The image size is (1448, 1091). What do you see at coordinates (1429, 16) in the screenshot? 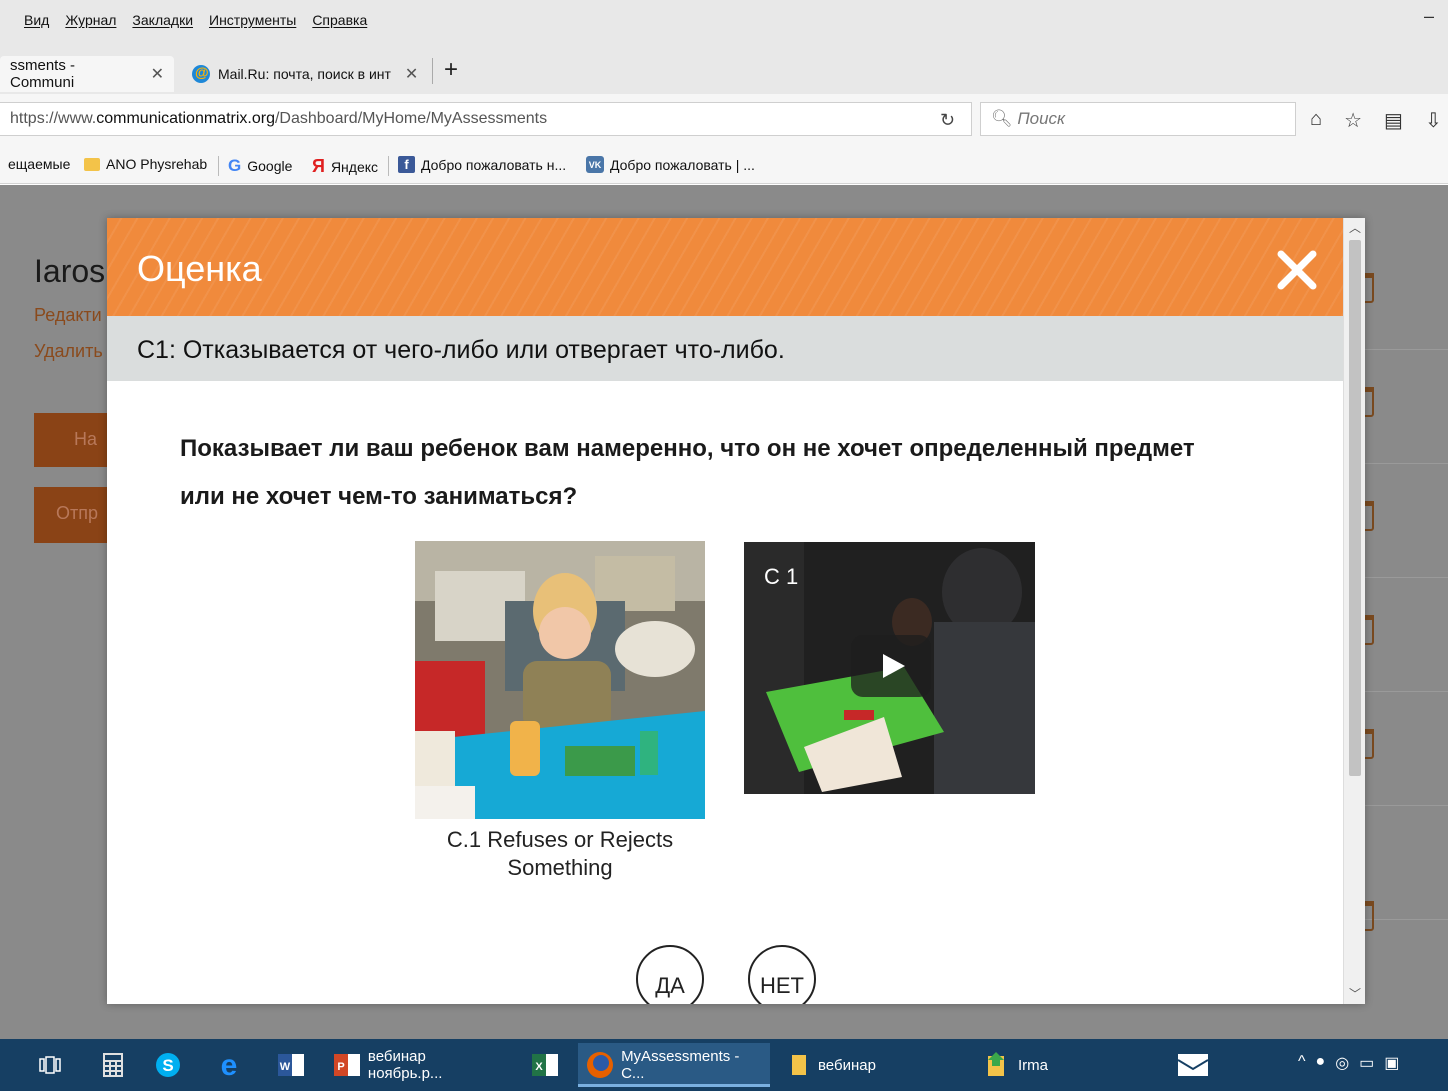
I see `minimize-button: –` at bounding box center [1429, 16].